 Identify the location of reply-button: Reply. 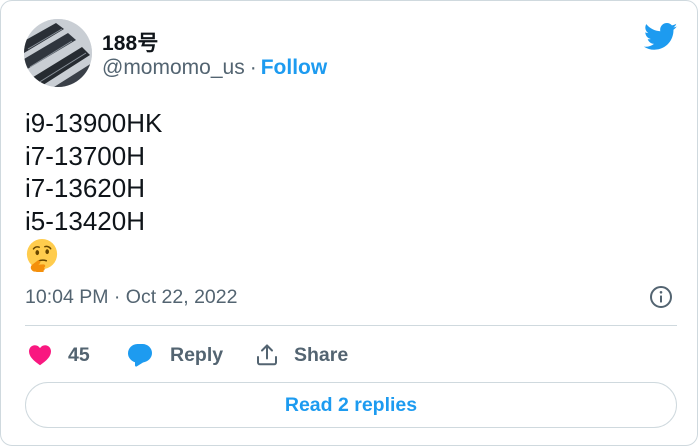
(175, 355).